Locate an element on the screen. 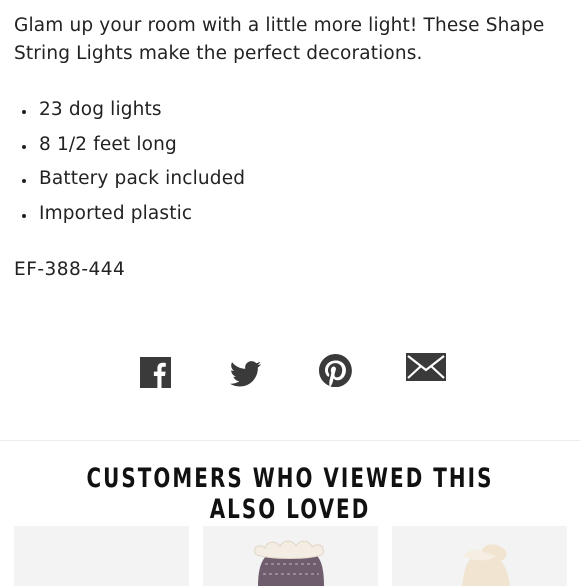 This screenshot has height=586, width=580. share-facebook-button is located at coordinates (155, 374).